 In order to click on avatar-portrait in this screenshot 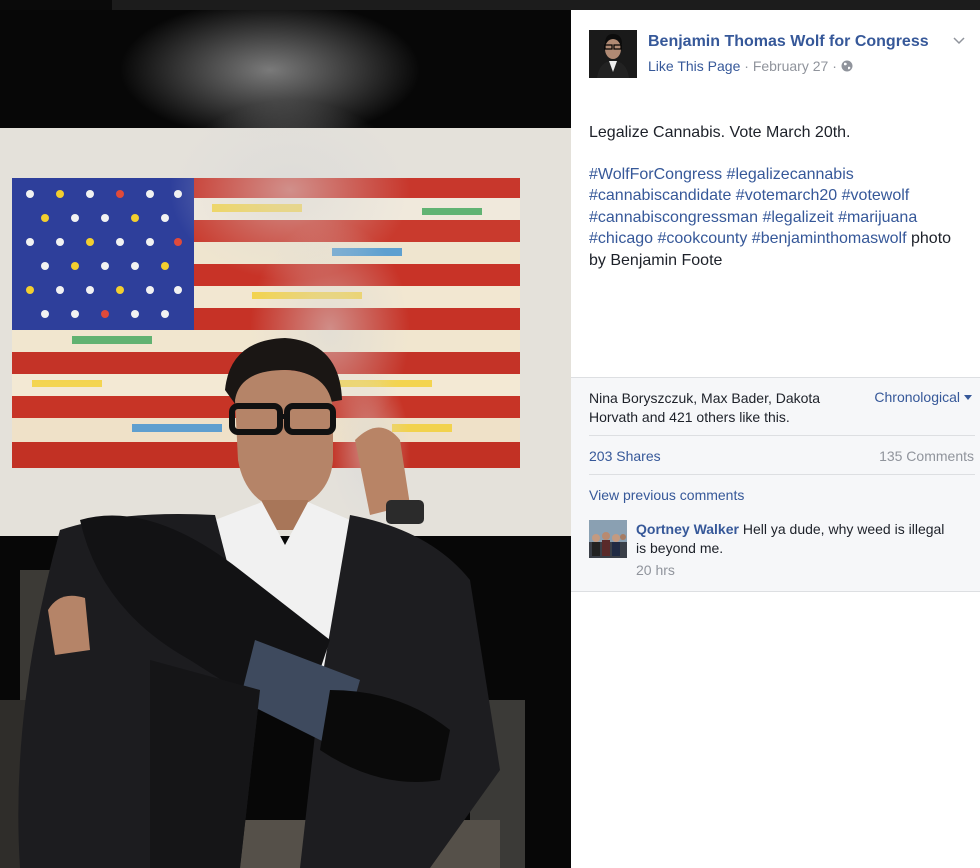, I will do `click(613, 54)`.